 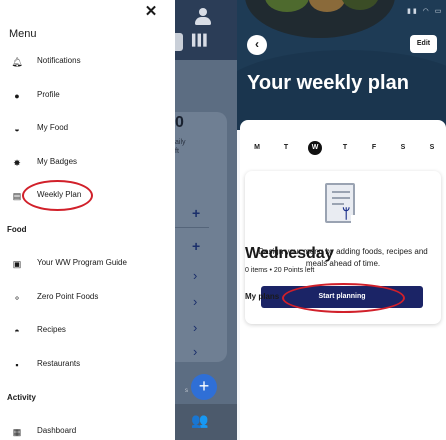 What do you see at coordinates (203, 17) in the screenshot?
I see `profile-icon` at bounding box center [203, 17].